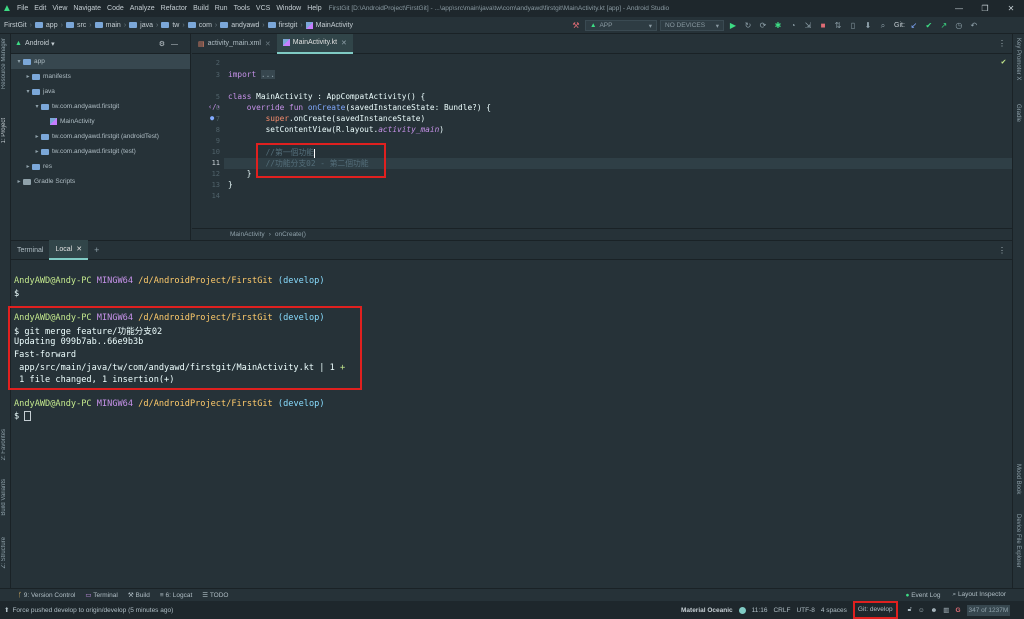 This screenshot has height=619, width=1024. I want to click on menu-item-build: Build, so click(201, 8).